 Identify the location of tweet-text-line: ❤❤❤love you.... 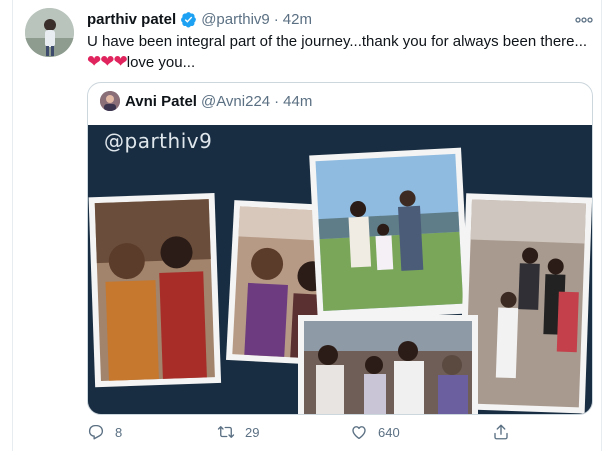
(342, 62).